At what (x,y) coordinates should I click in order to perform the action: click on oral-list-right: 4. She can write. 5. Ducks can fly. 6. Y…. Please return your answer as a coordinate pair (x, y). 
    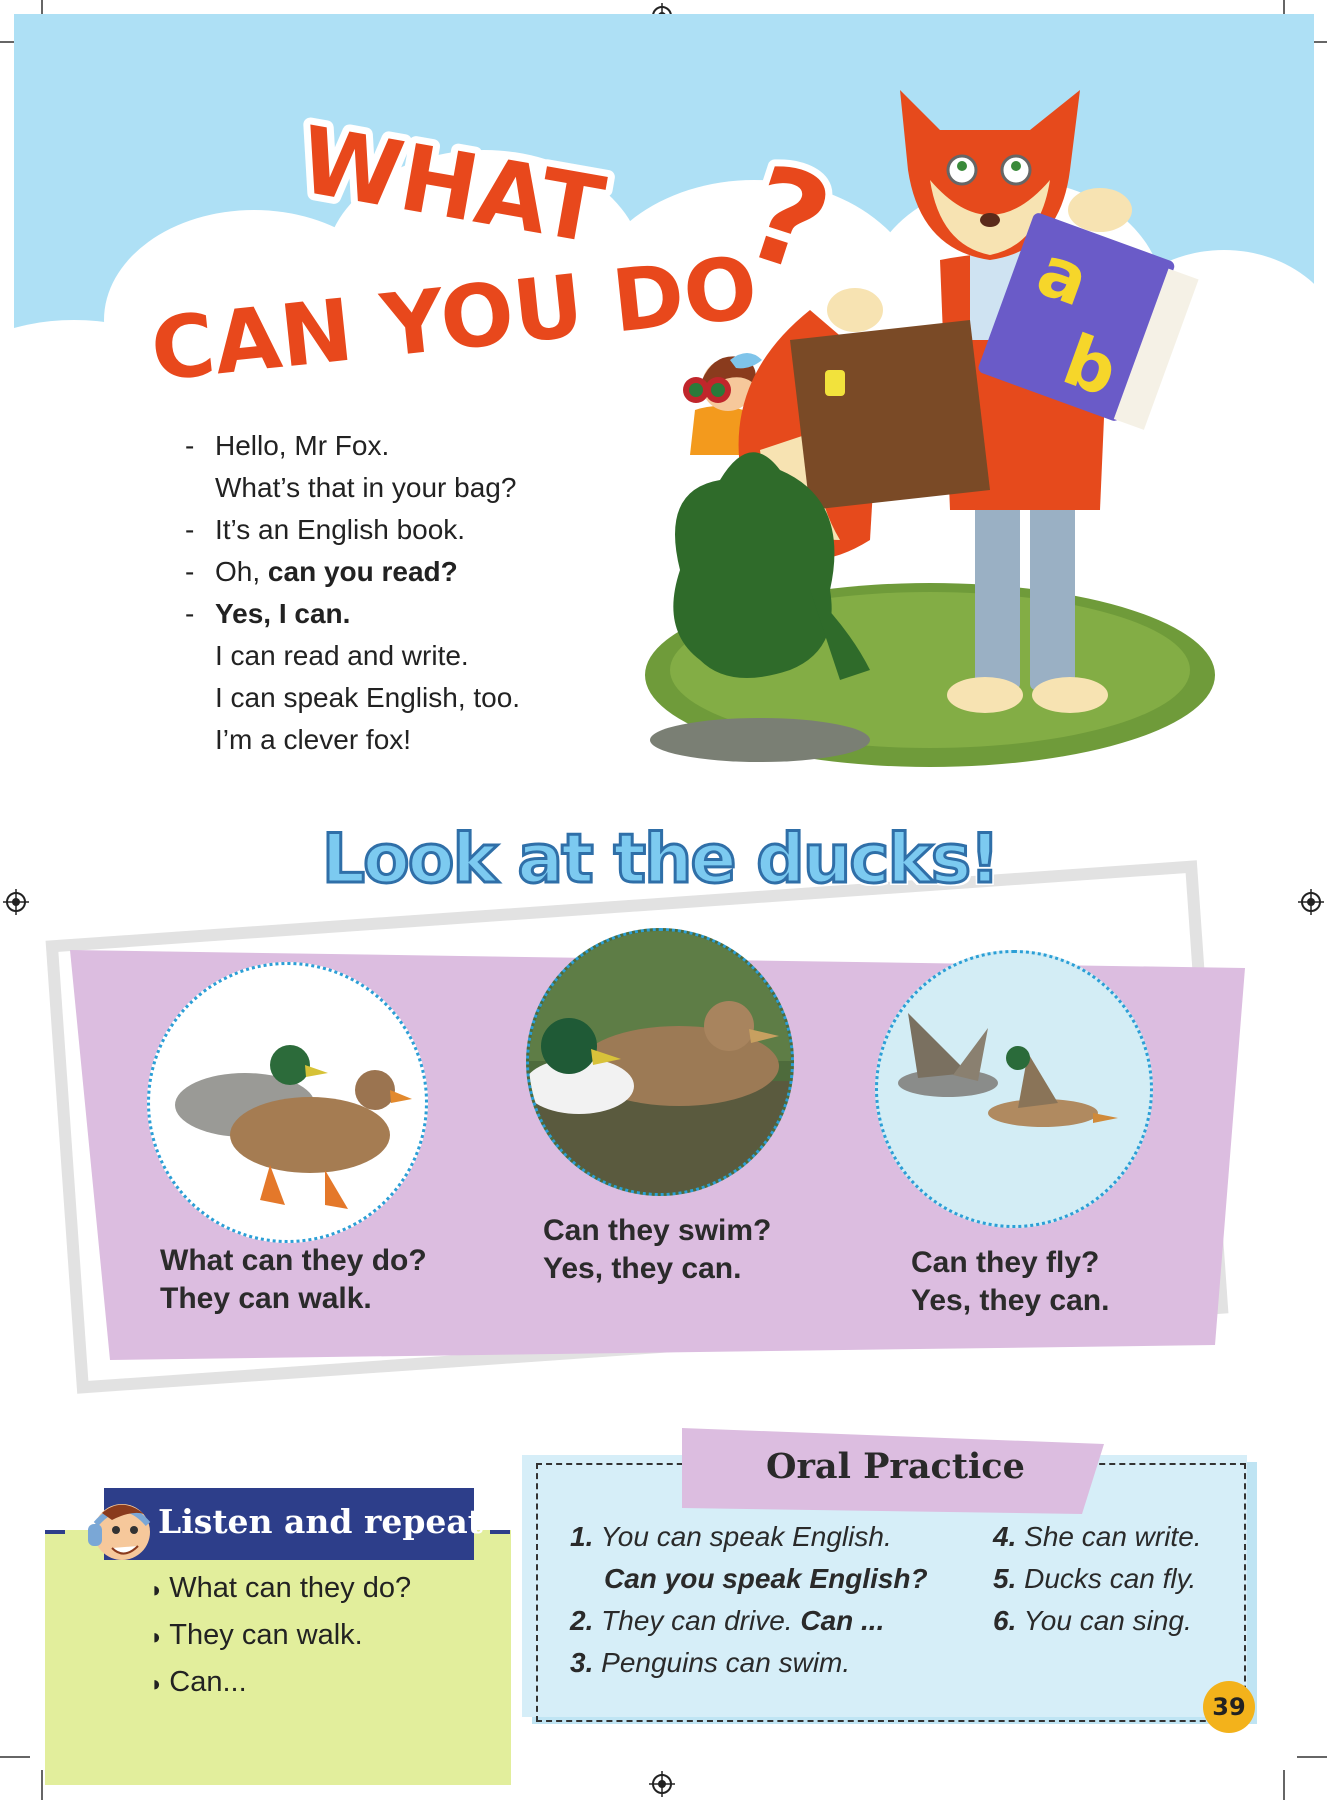
    Looking at the image, I should click on (1097, 1579).